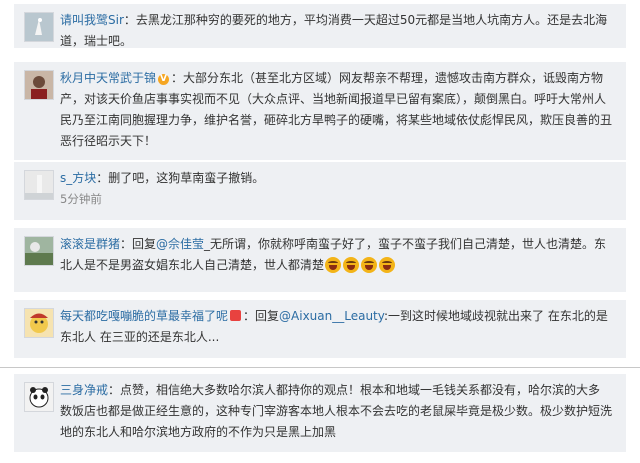 This screenshot has width=640, height=463. What do you see at coordinates (81, 199) in the screenshot?
I see `comment-timestamp: 5分钟前` at bounding box center [81, 199].